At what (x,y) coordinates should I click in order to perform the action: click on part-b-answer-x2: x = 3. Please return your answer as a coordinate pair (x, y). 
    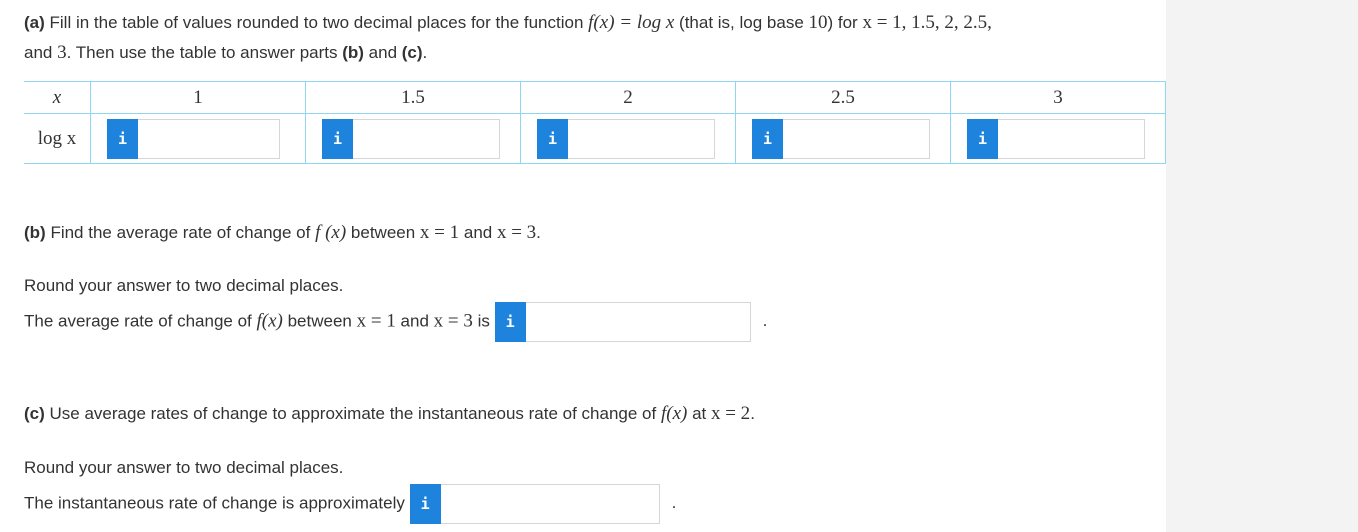
    Looking at the image, I should click on (453, 321).